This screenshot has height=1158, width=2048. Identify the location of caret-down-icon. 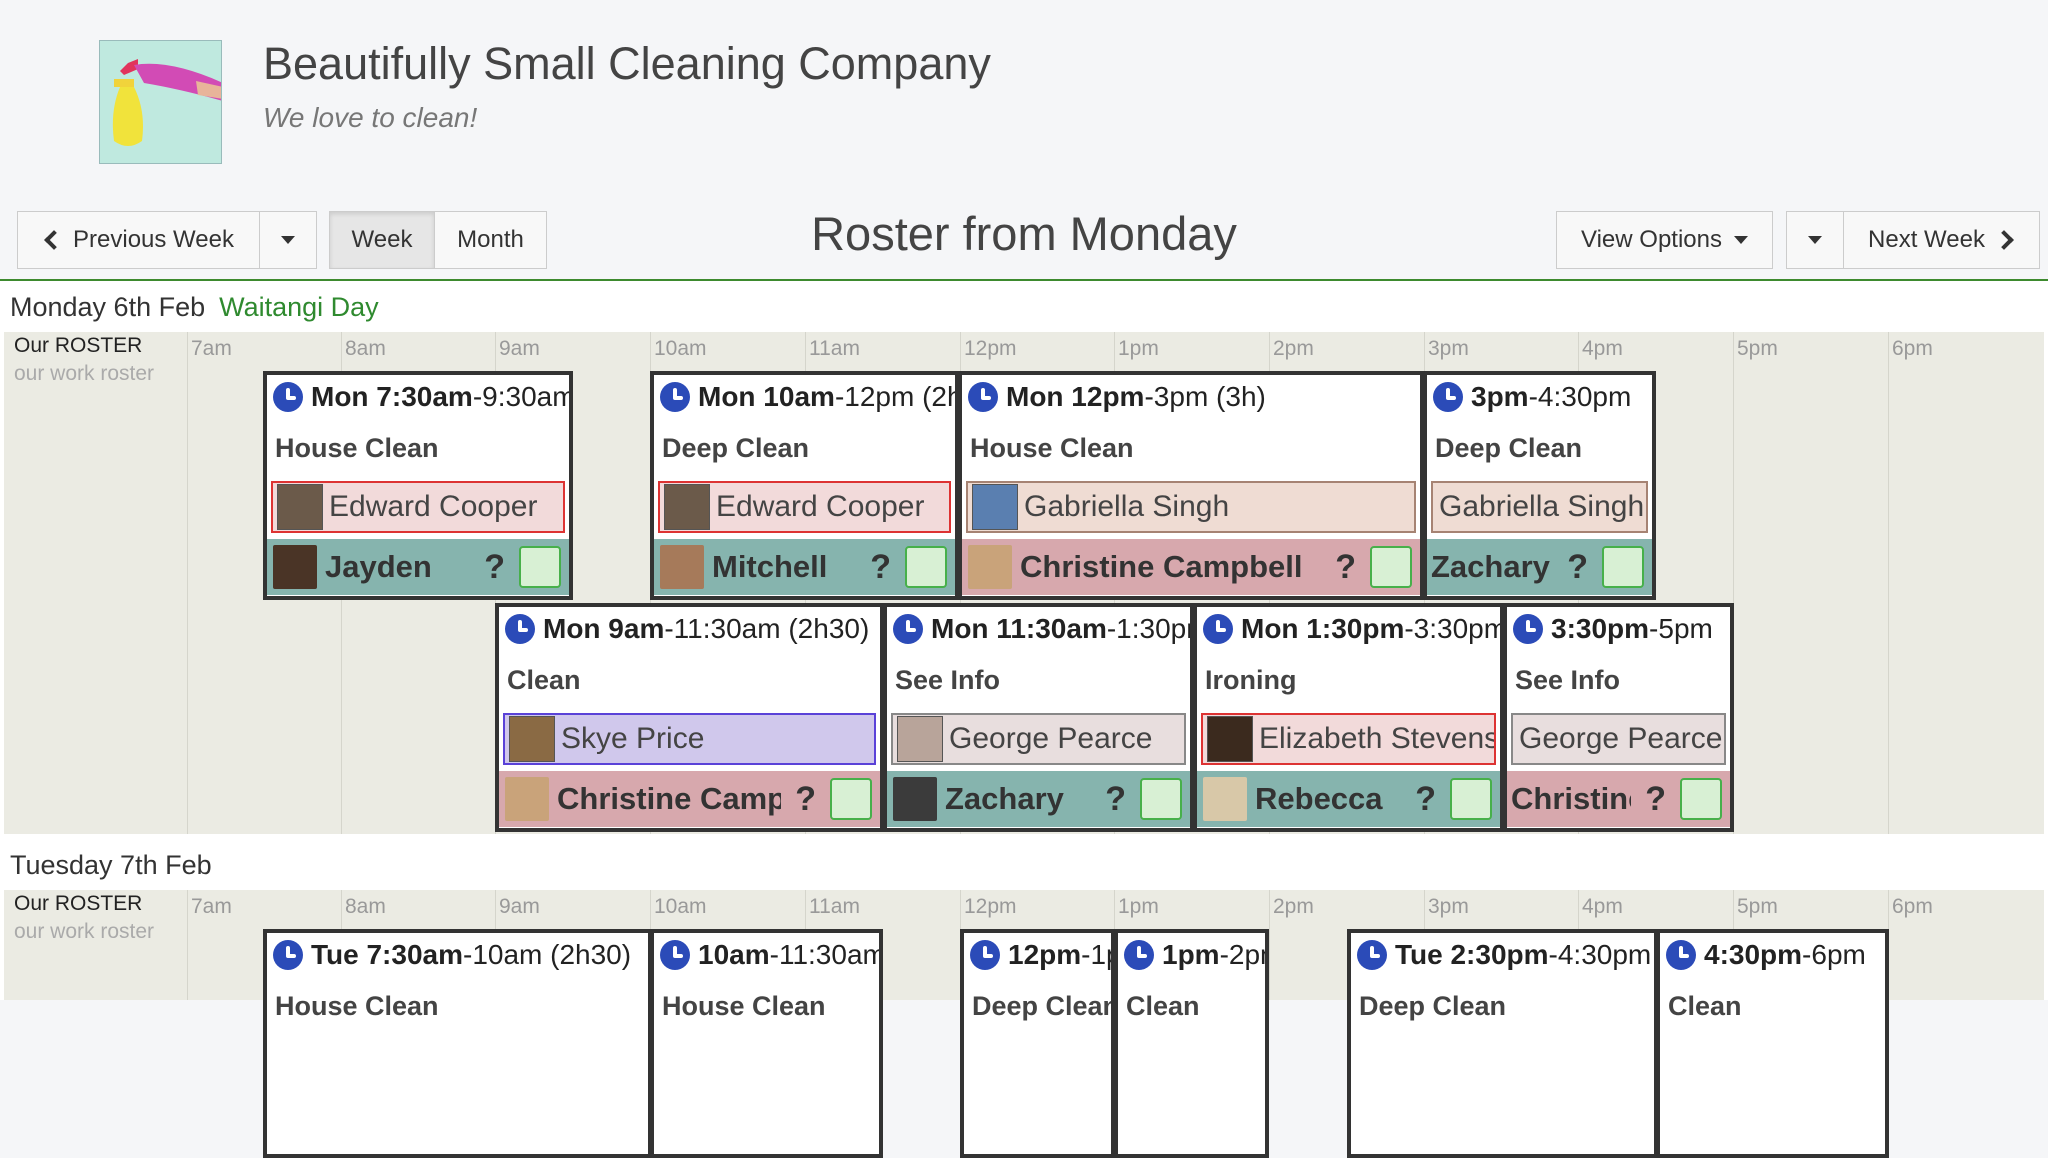
(1815, 240).